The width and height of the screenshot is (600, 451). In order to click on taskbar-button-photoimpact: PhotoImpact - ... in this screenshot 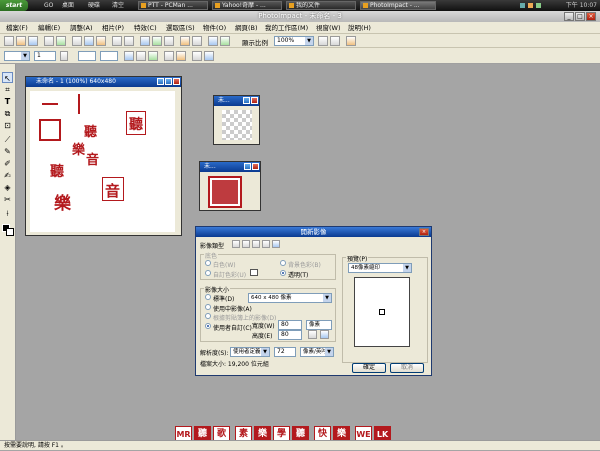, I will do `click(398, 5)`.